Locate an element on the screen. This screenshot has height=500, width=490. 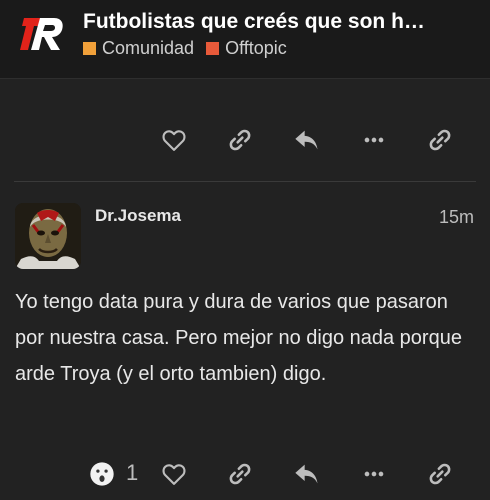
category-label: Offtopic is located at coordinates (256, 48).